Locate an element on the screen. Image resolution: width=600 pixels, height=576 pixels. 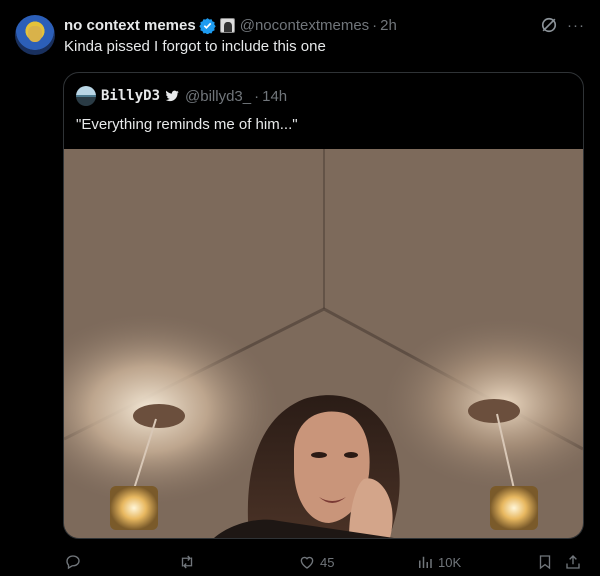
bookmark-icon is located at coordinates (545, 562).